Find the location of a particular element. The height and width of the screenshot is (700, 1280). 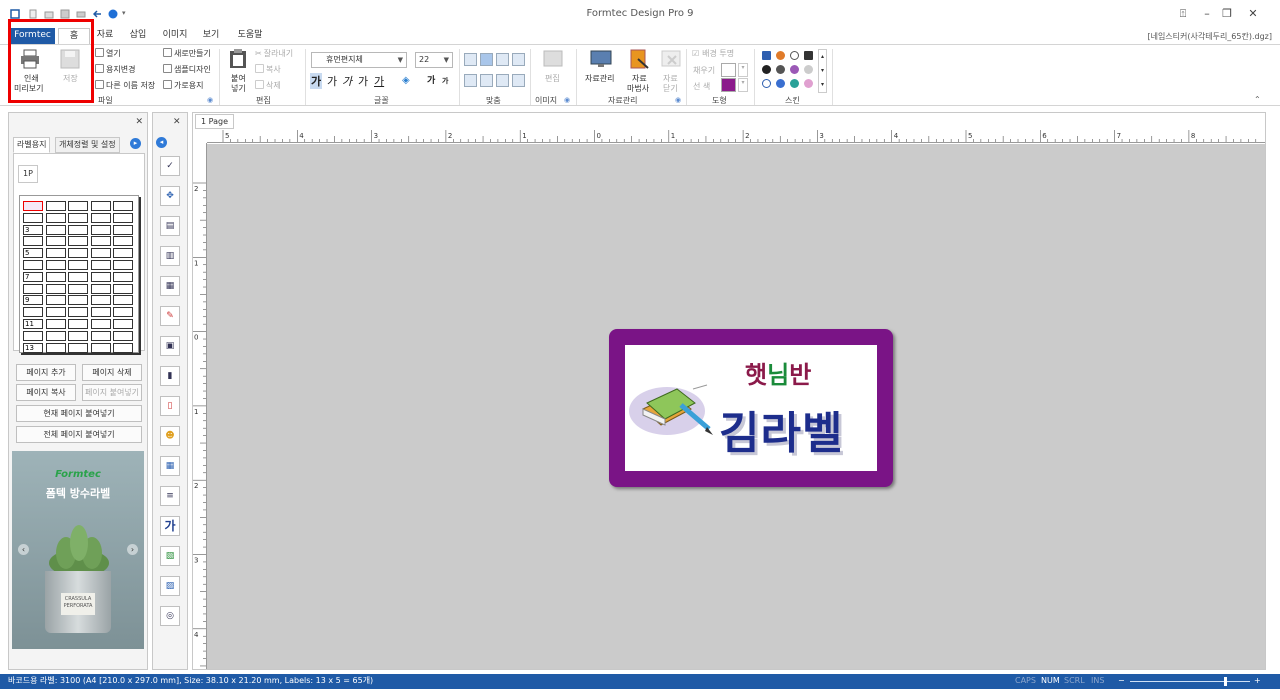

skin-star-blue-icon is located at coordinates (766, 83).